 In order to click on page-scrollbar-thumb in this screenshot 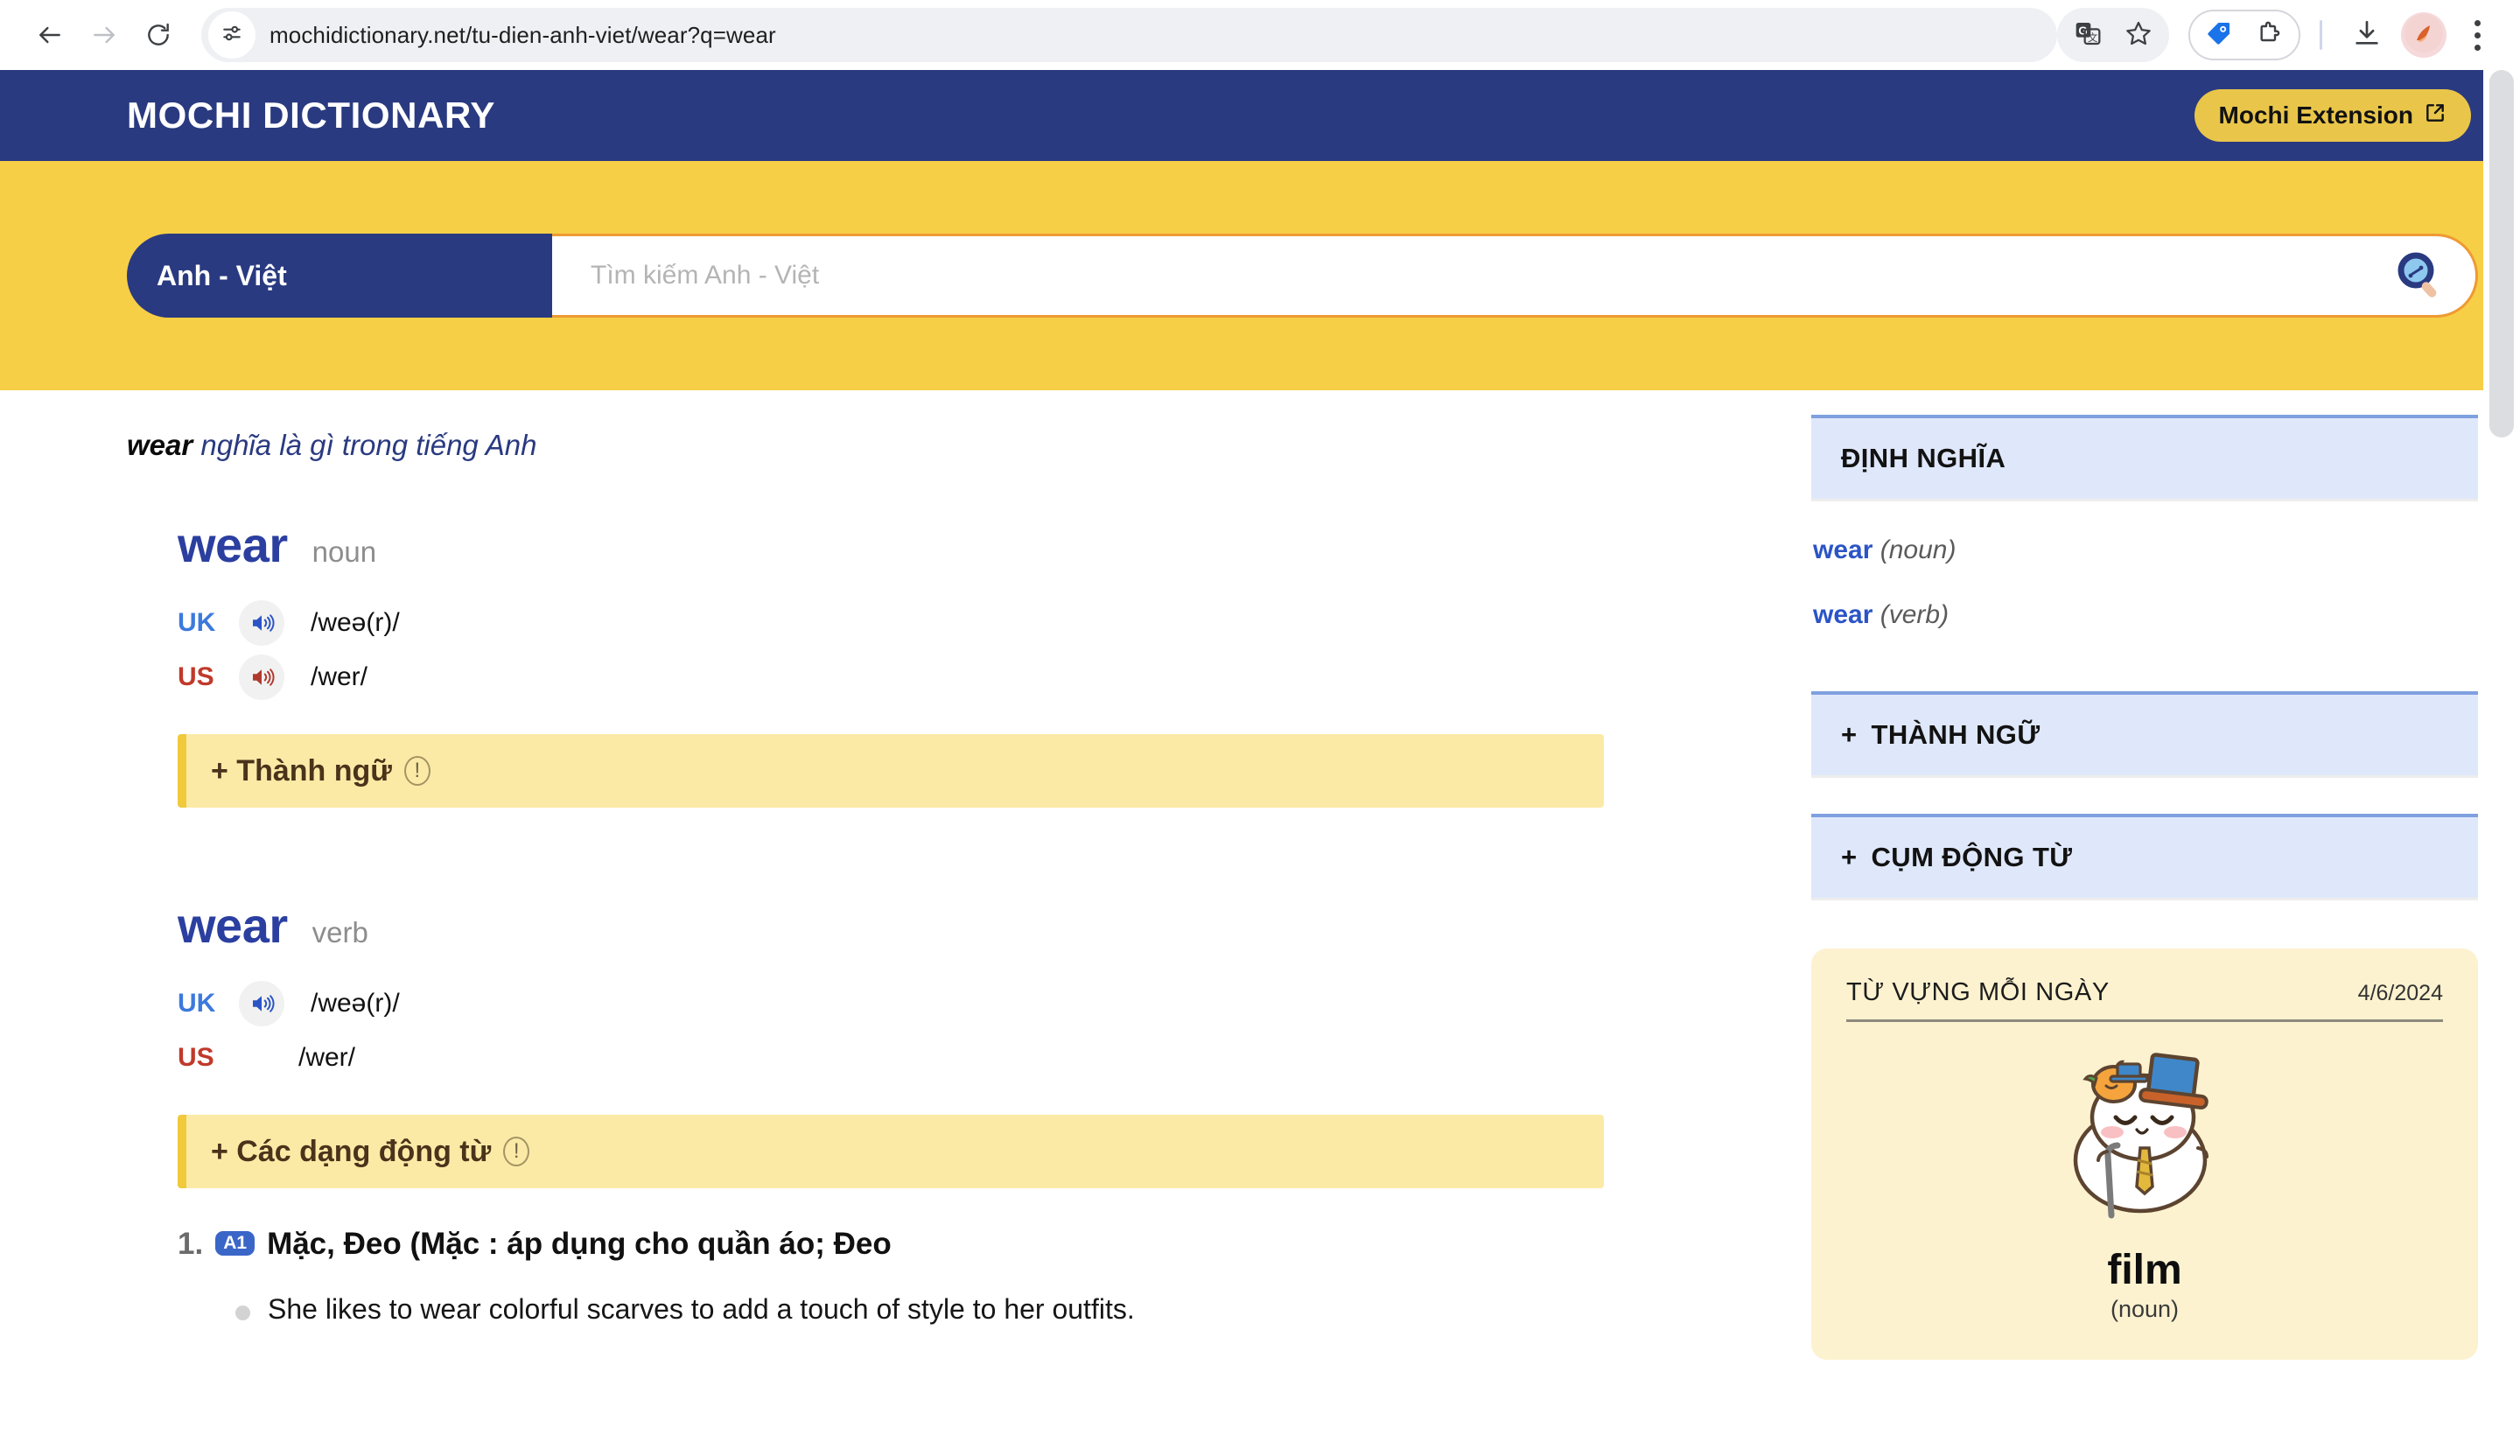, I will do `click(2501, 254)`.